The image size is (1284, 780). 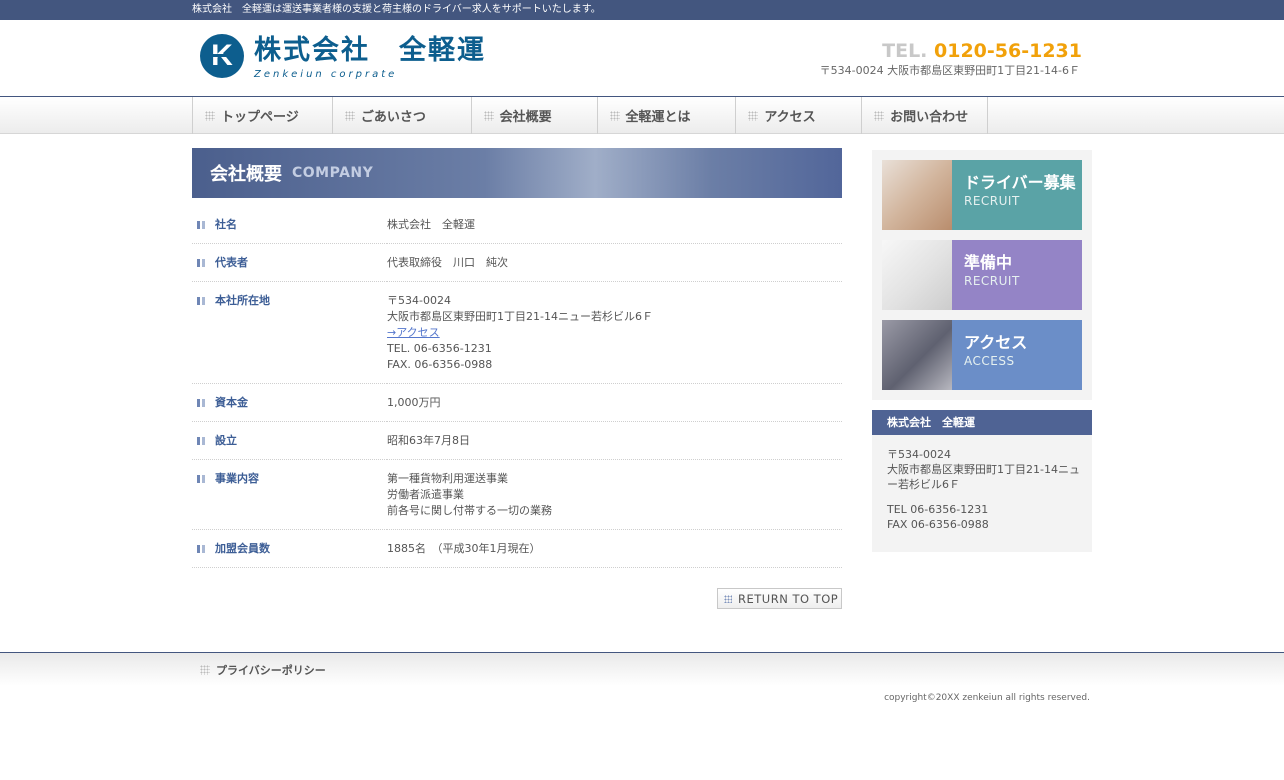 What do you see at coordinates (413, 332) in the screenshot?
I see `access-link: →アクセス` at bounding box center [413, 332].